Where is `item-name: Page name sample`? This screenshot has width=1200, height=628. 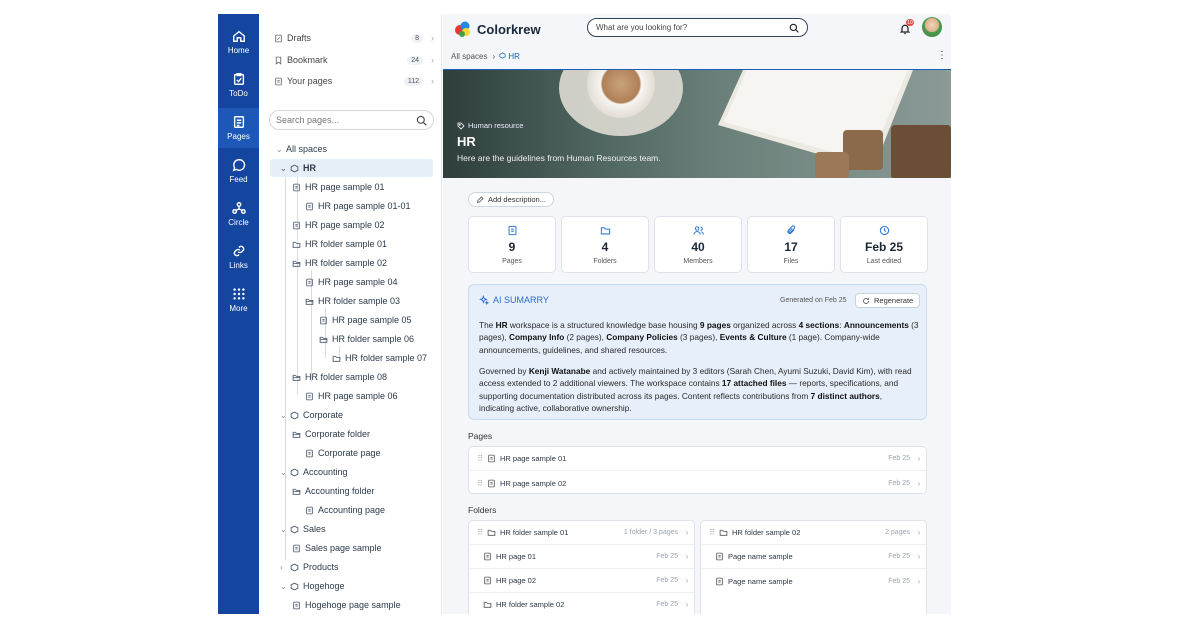
item-name: Page name sample is located at coordinates (760, 556).